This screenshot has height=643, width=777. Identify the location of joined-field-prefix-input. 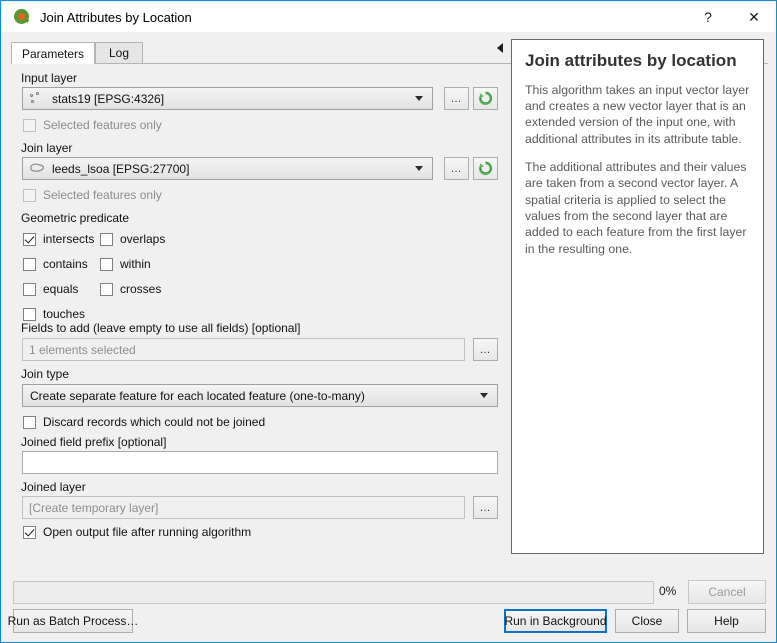
(260, 462).